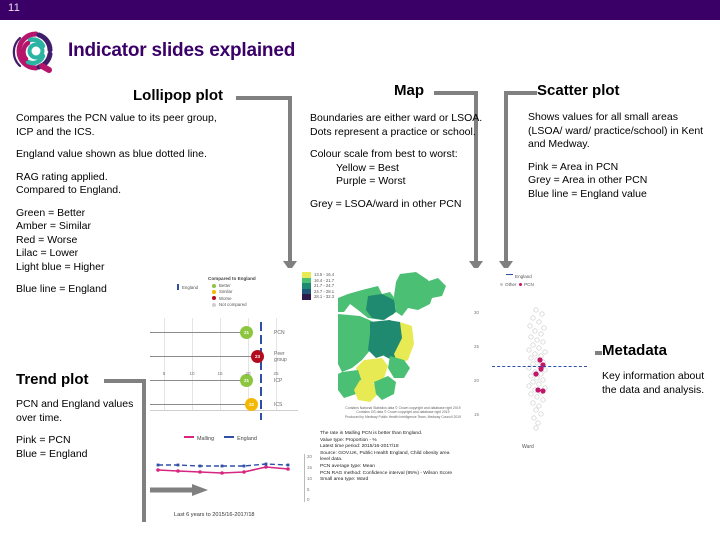  What do you see at coordinates (229, 296) in the screenshot?
I see `lollipop-legend-items: Better Similar Worse Not compared` at bounding box center [229, 296].